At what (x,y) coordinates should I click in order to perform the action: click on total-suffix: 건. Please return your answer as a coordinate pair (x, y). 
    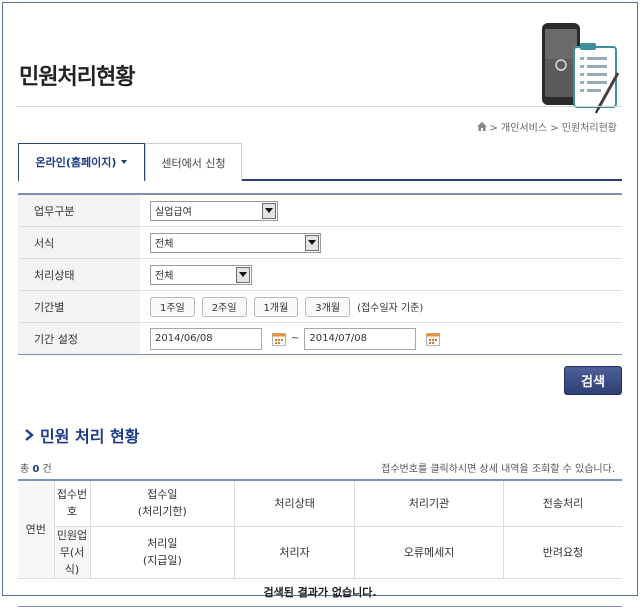
    Looking at the image, I should click on (47, 469).